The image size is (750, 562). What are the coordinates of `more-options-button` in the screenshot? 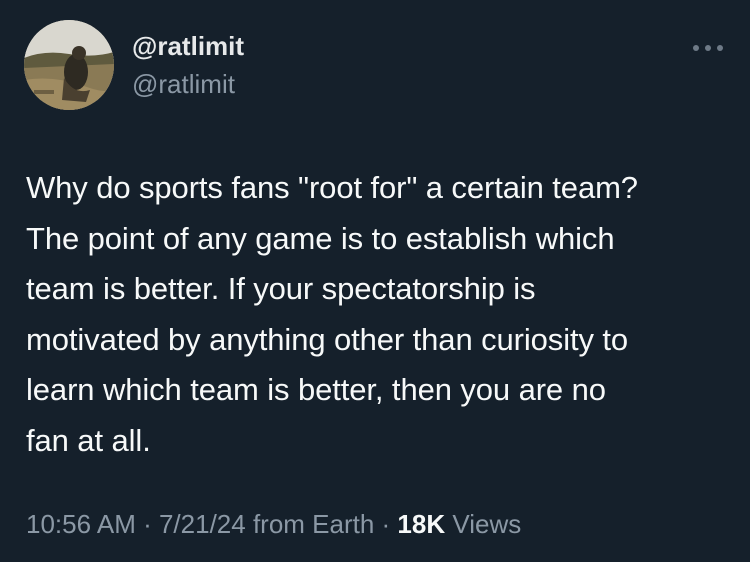 It's located at (708, 48).